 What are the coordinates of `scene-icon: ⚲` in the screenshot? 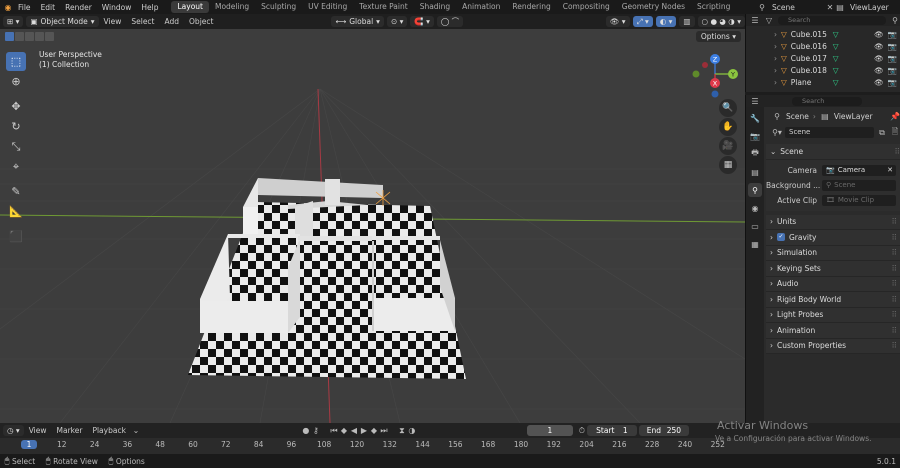 It's located at (762, 7).